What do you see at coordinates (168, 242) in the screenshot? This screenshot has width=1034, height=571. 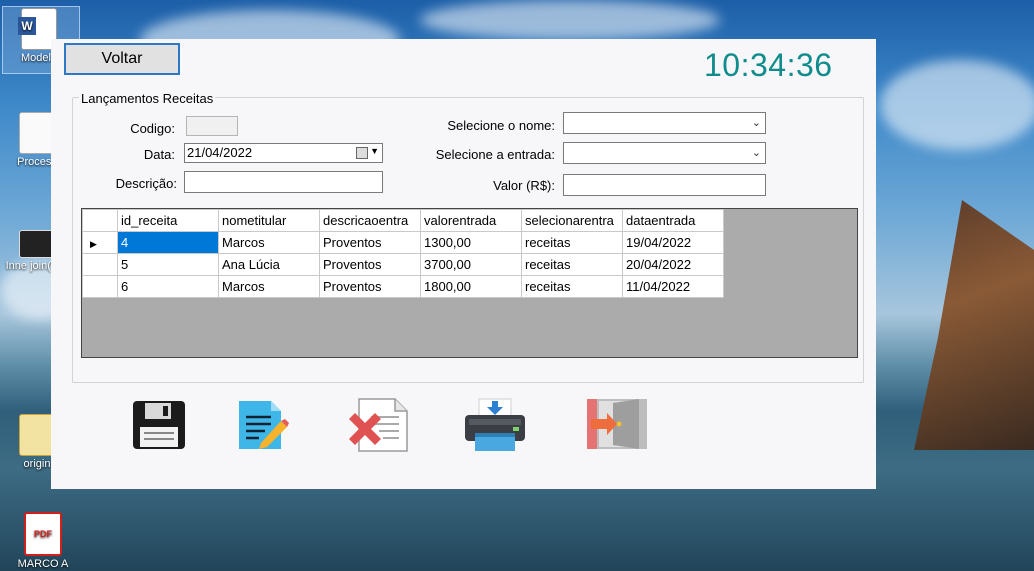 I see `table-cell: 4` at bounding box center [168, 242].